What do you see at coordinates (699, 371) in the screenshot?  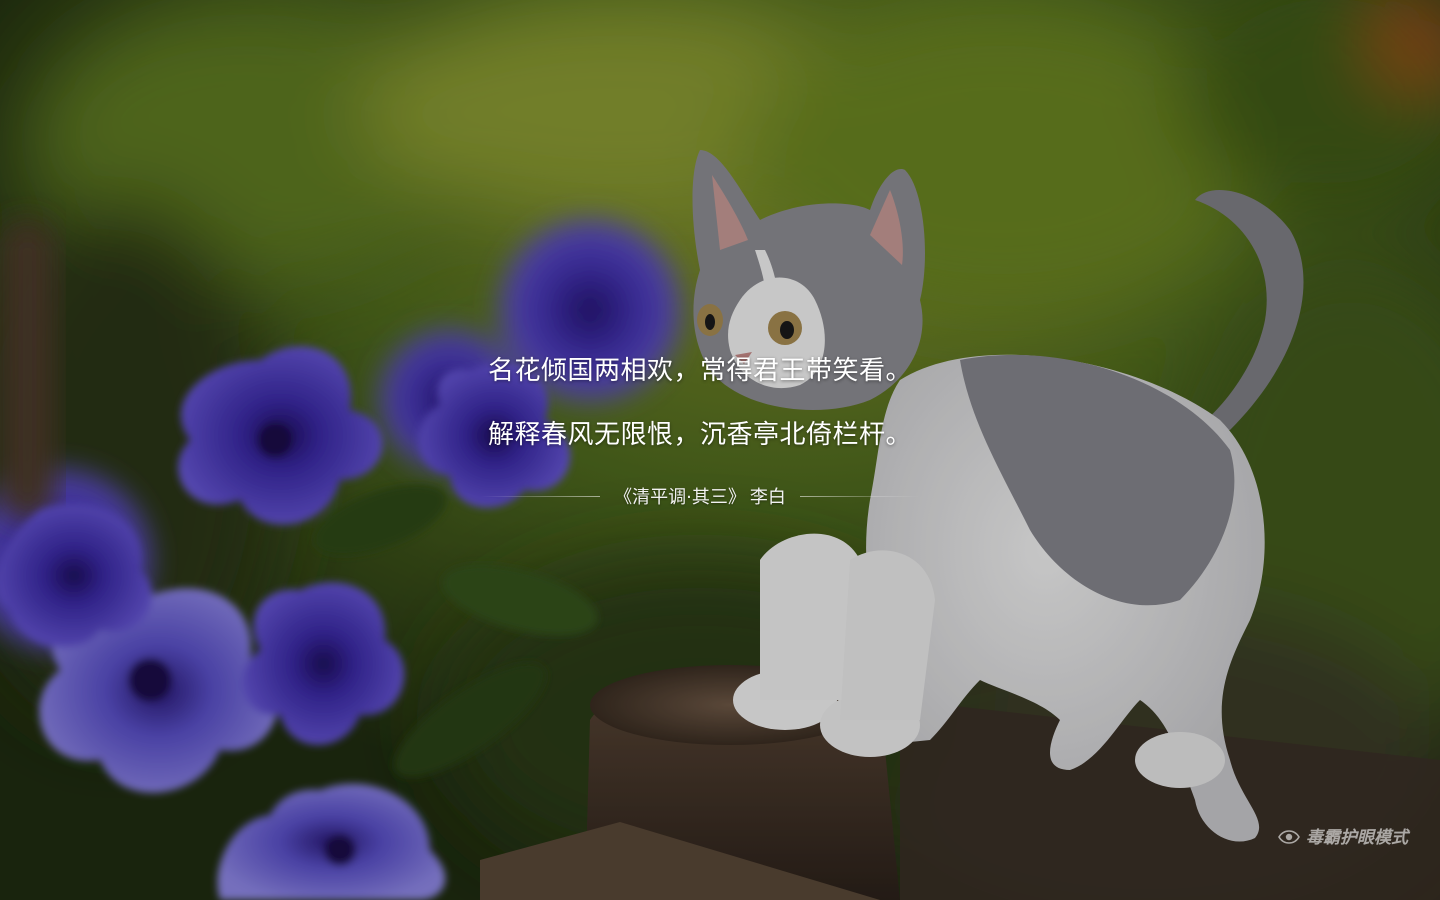 I see `poem-line-1: 名花倾国两相欢，常得君王带笑看。` at bounding box center [699, 371].